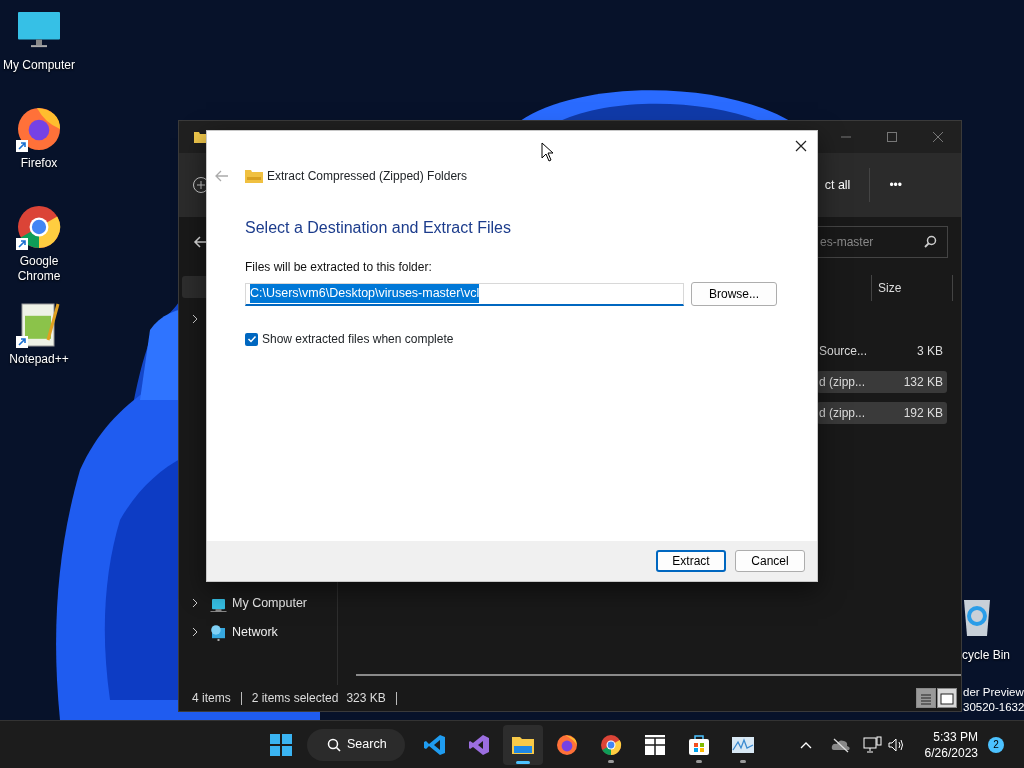  Describe the element at coordinates (993, 692) in the screenshot. I see `build-info-text: der Preview` at that location.